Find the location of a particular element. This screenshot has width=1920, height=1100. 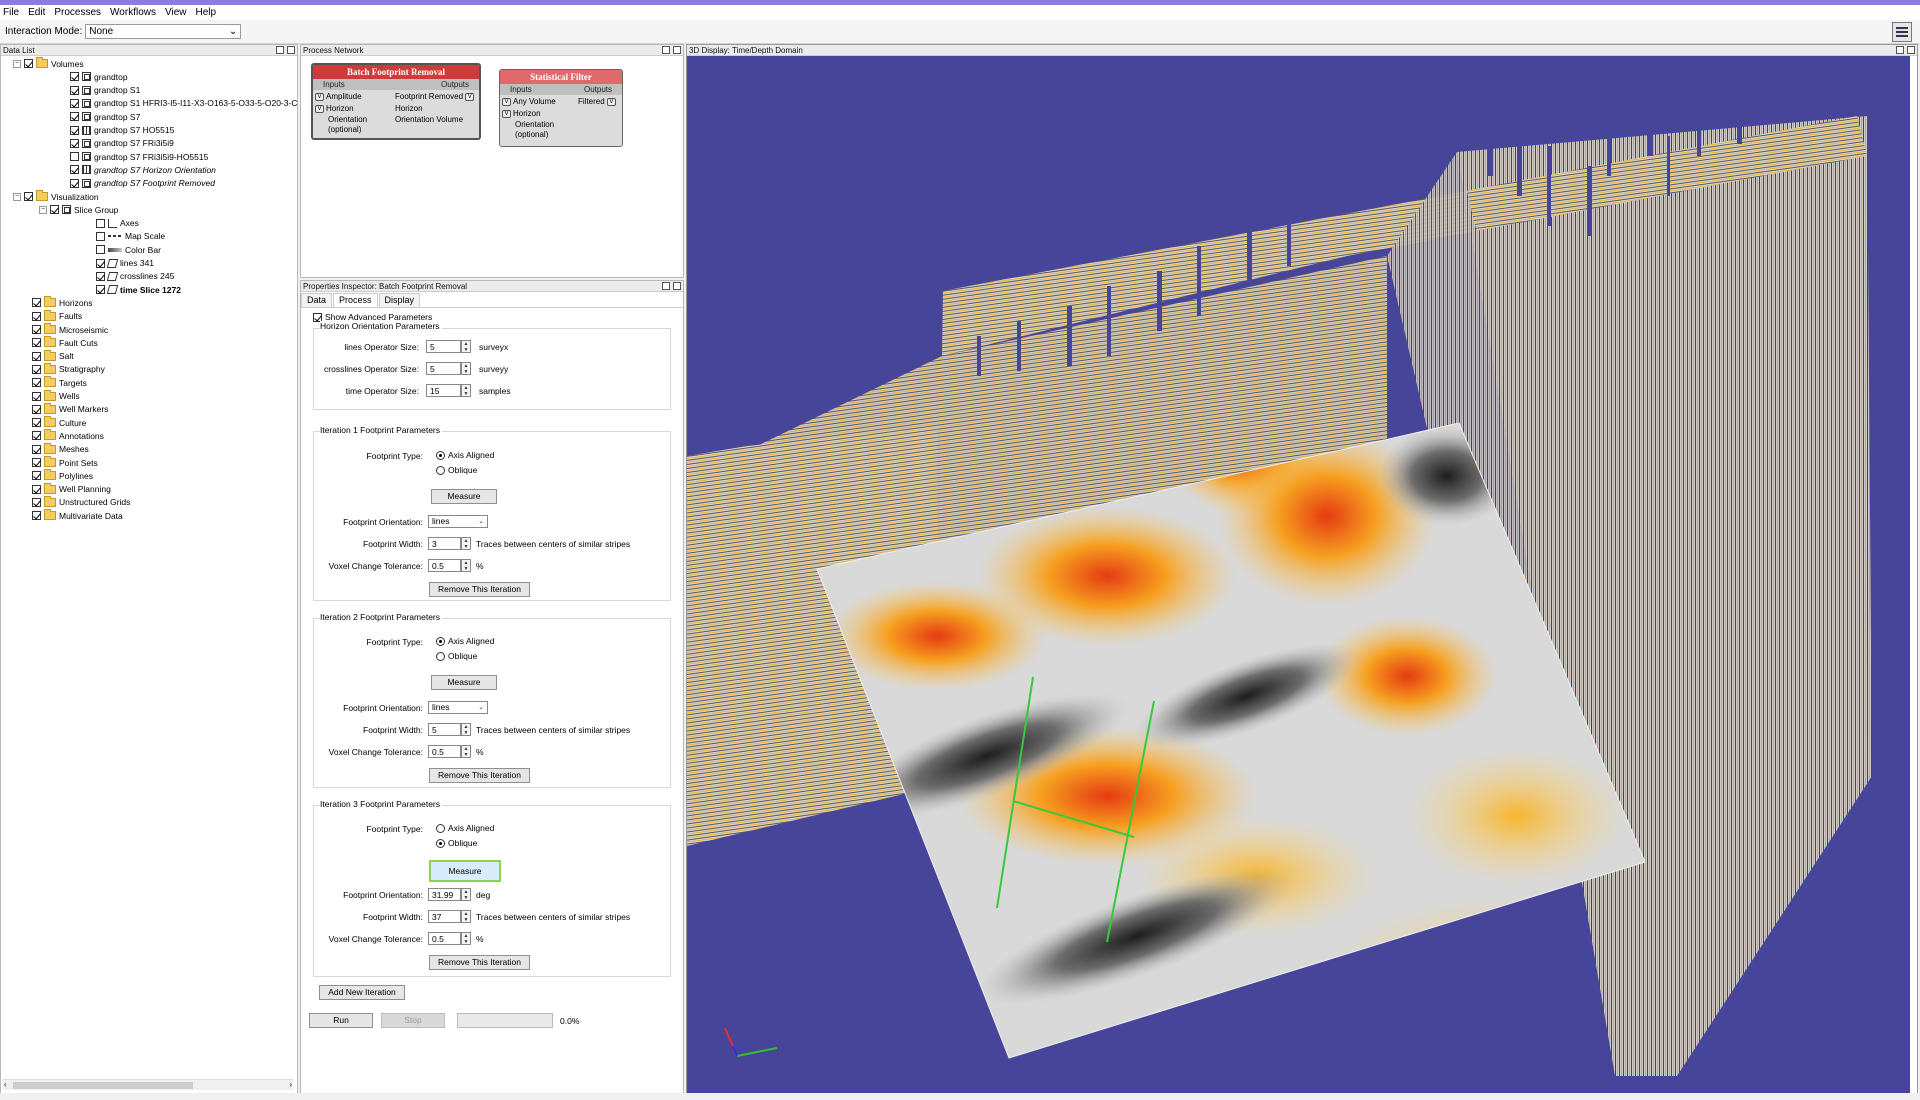

scroll-left-icon: ‹ is located at coordinates (5, 1084).